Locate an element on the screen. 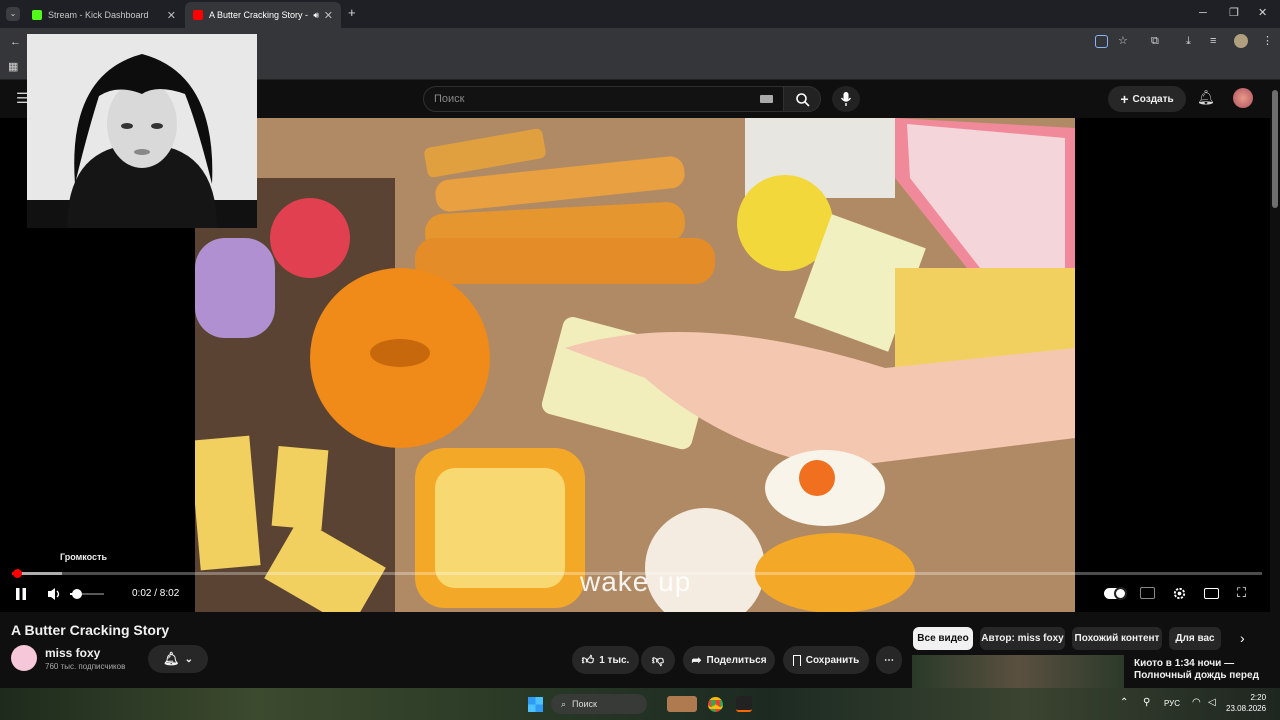 The image size is (1280, 720). search-icon is located at coordinates (803, 100).